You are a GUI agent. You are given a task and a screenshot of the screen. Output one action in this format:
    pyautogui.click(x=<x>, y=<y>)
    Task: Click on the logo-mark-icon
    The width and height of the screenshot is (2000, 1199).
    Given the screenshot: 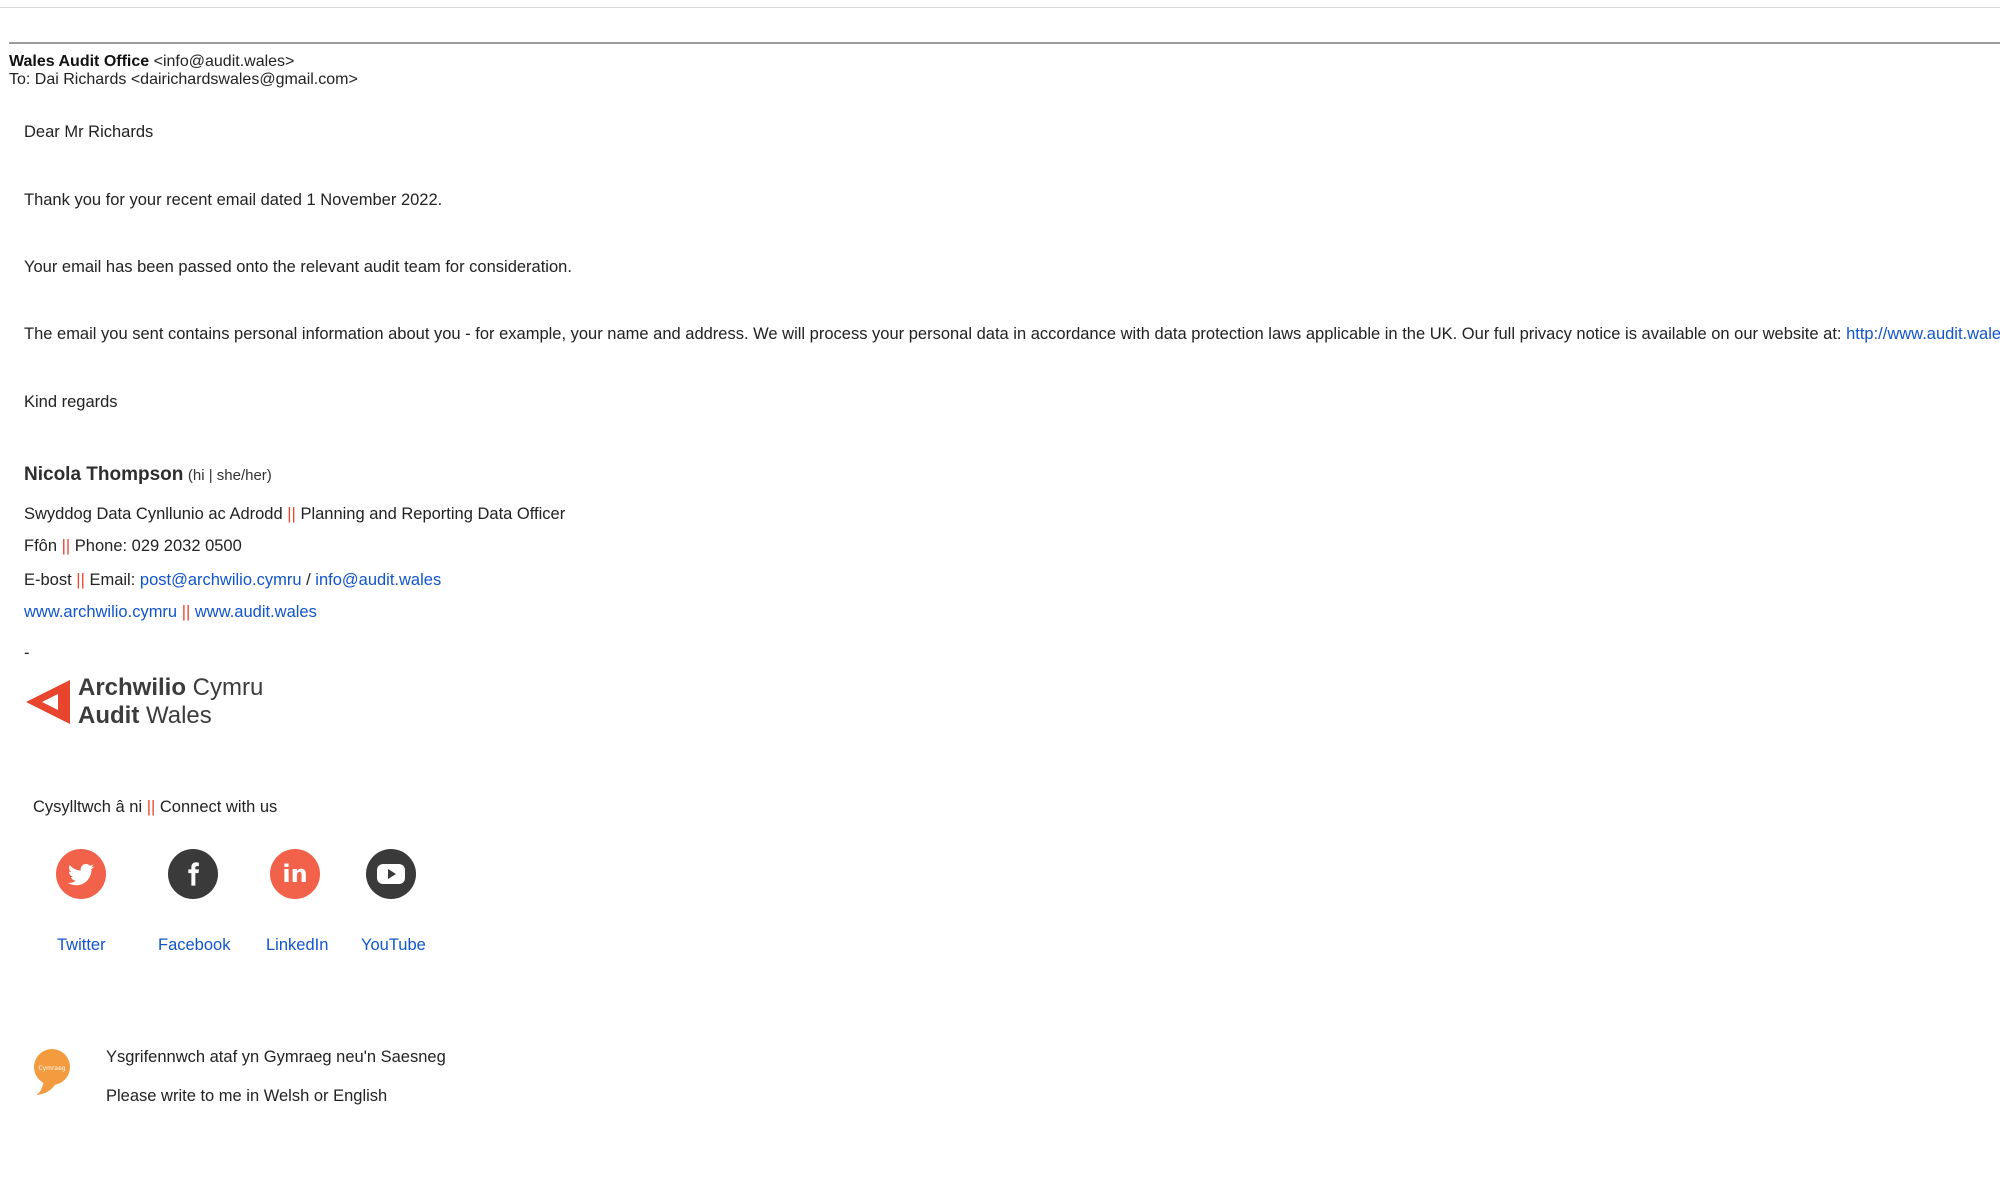 What is the action you would take?
    pyautogui.click(x=48, y=702)
    